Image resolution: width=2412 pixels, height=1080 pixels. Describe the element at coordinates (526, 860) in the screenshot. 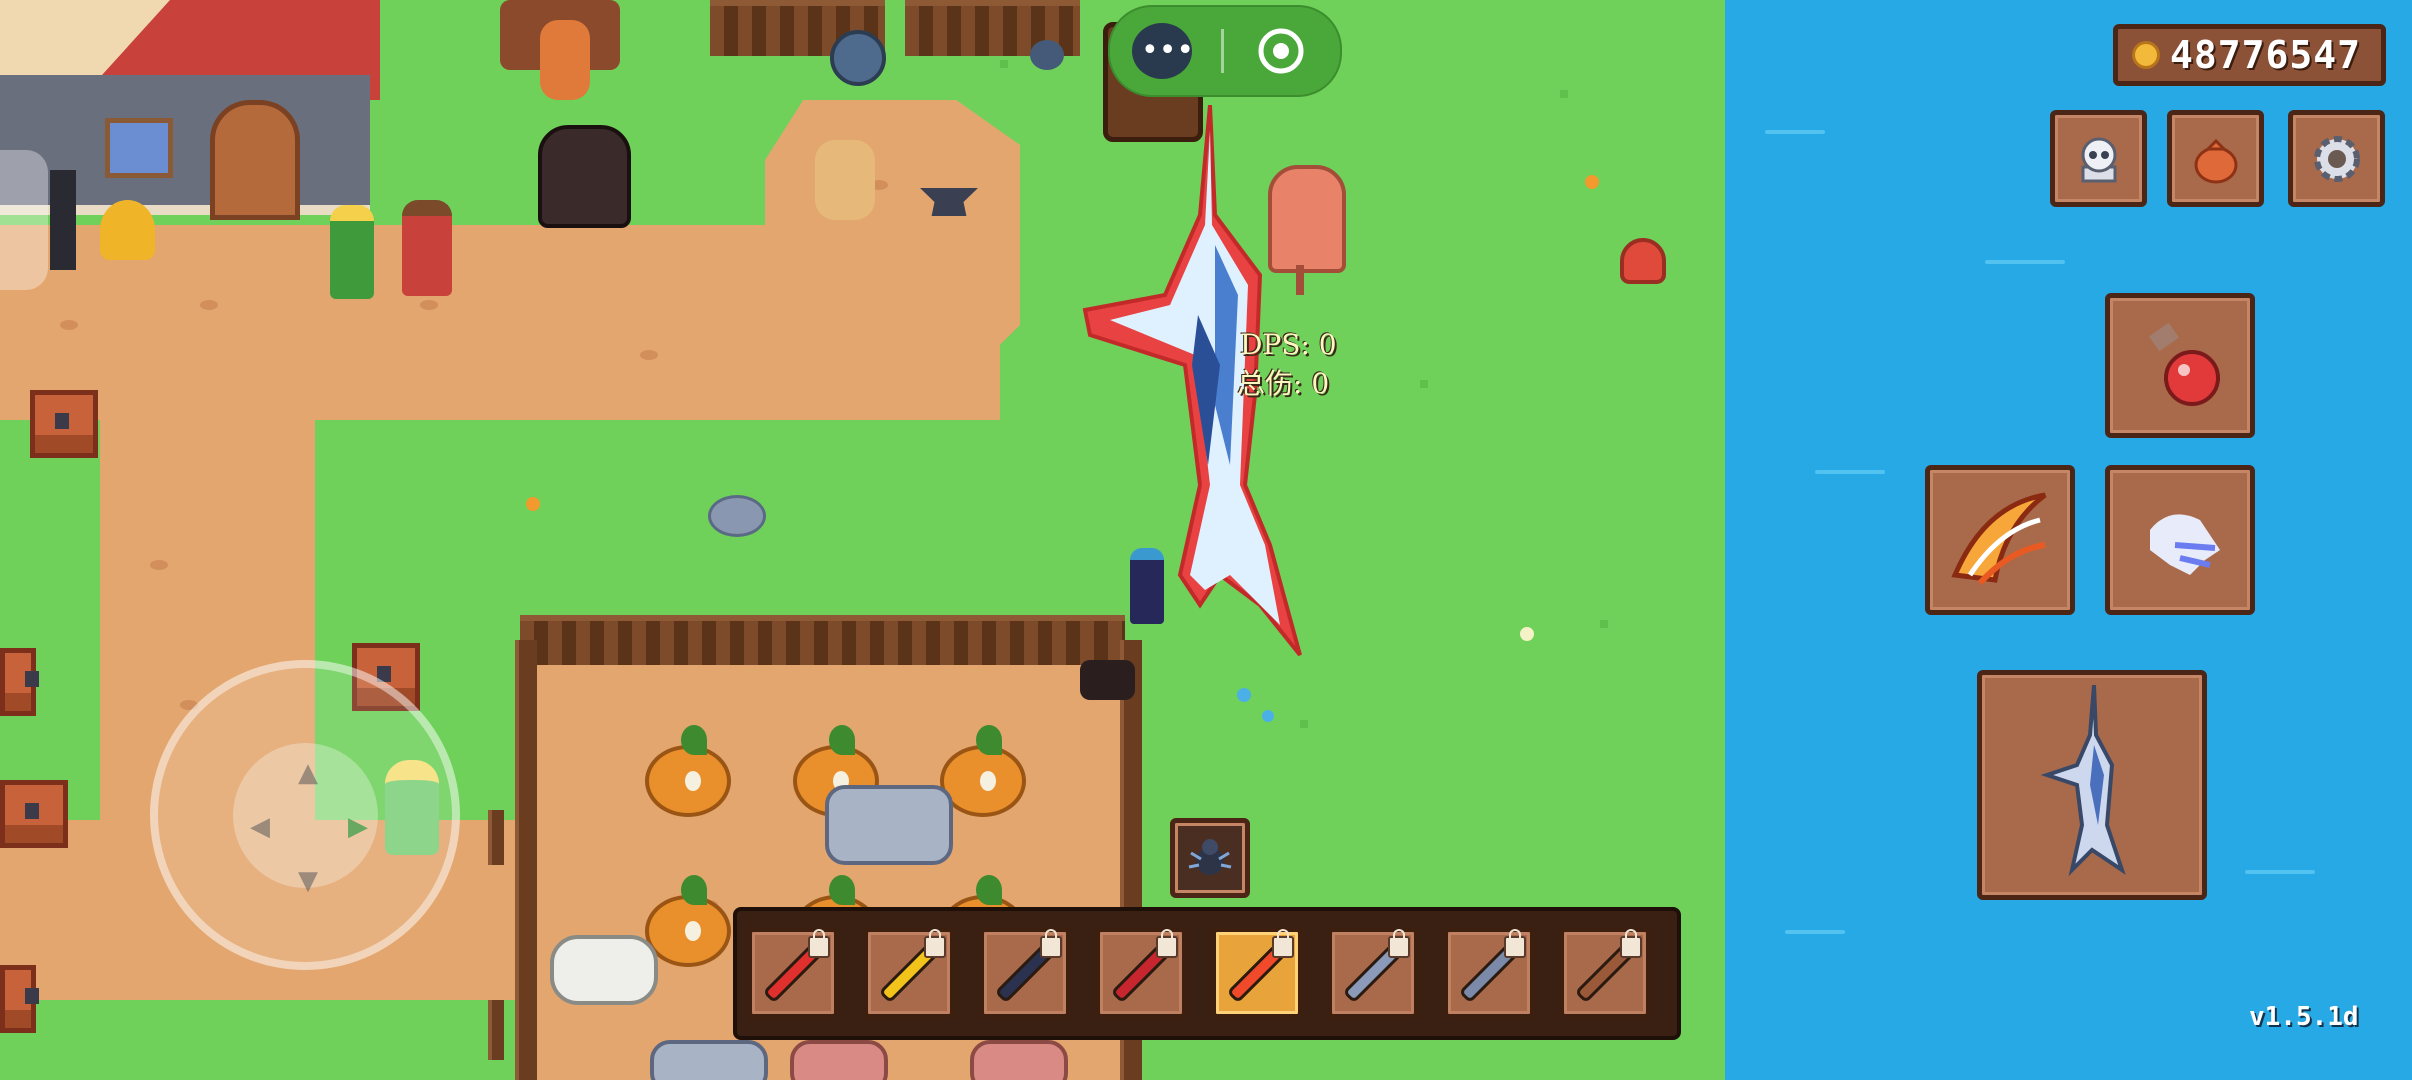

I see `farm-fence-left` at that location.